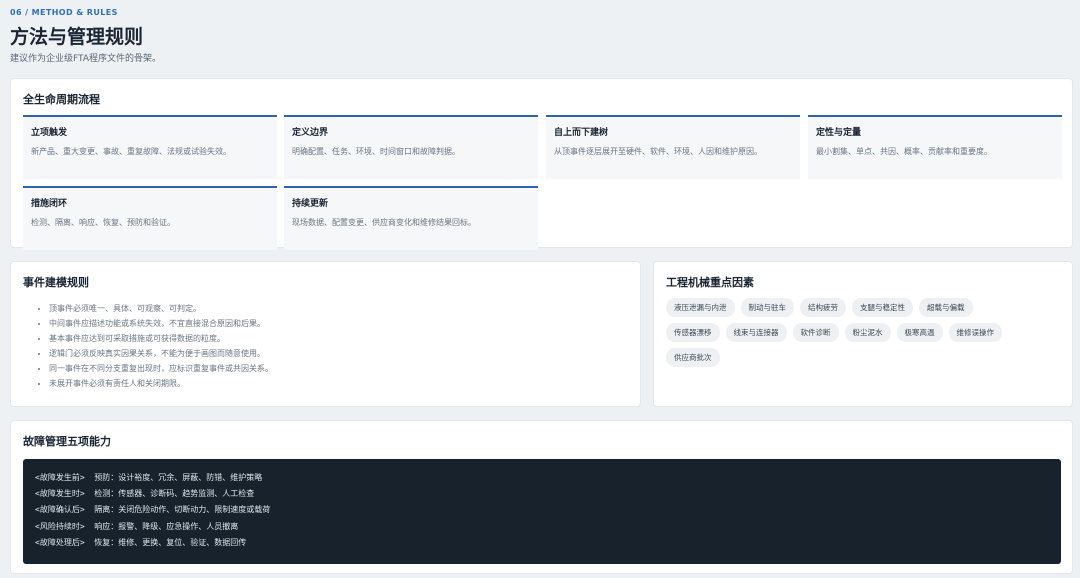  I want to click on tag: 供应商批次, so click(693, 357).